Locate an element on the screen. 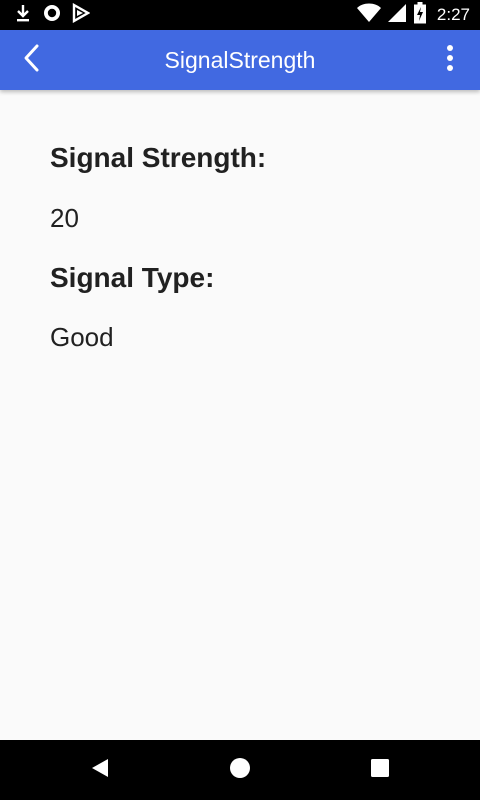  chevron-left-icon is located at coordinates (32, 60).